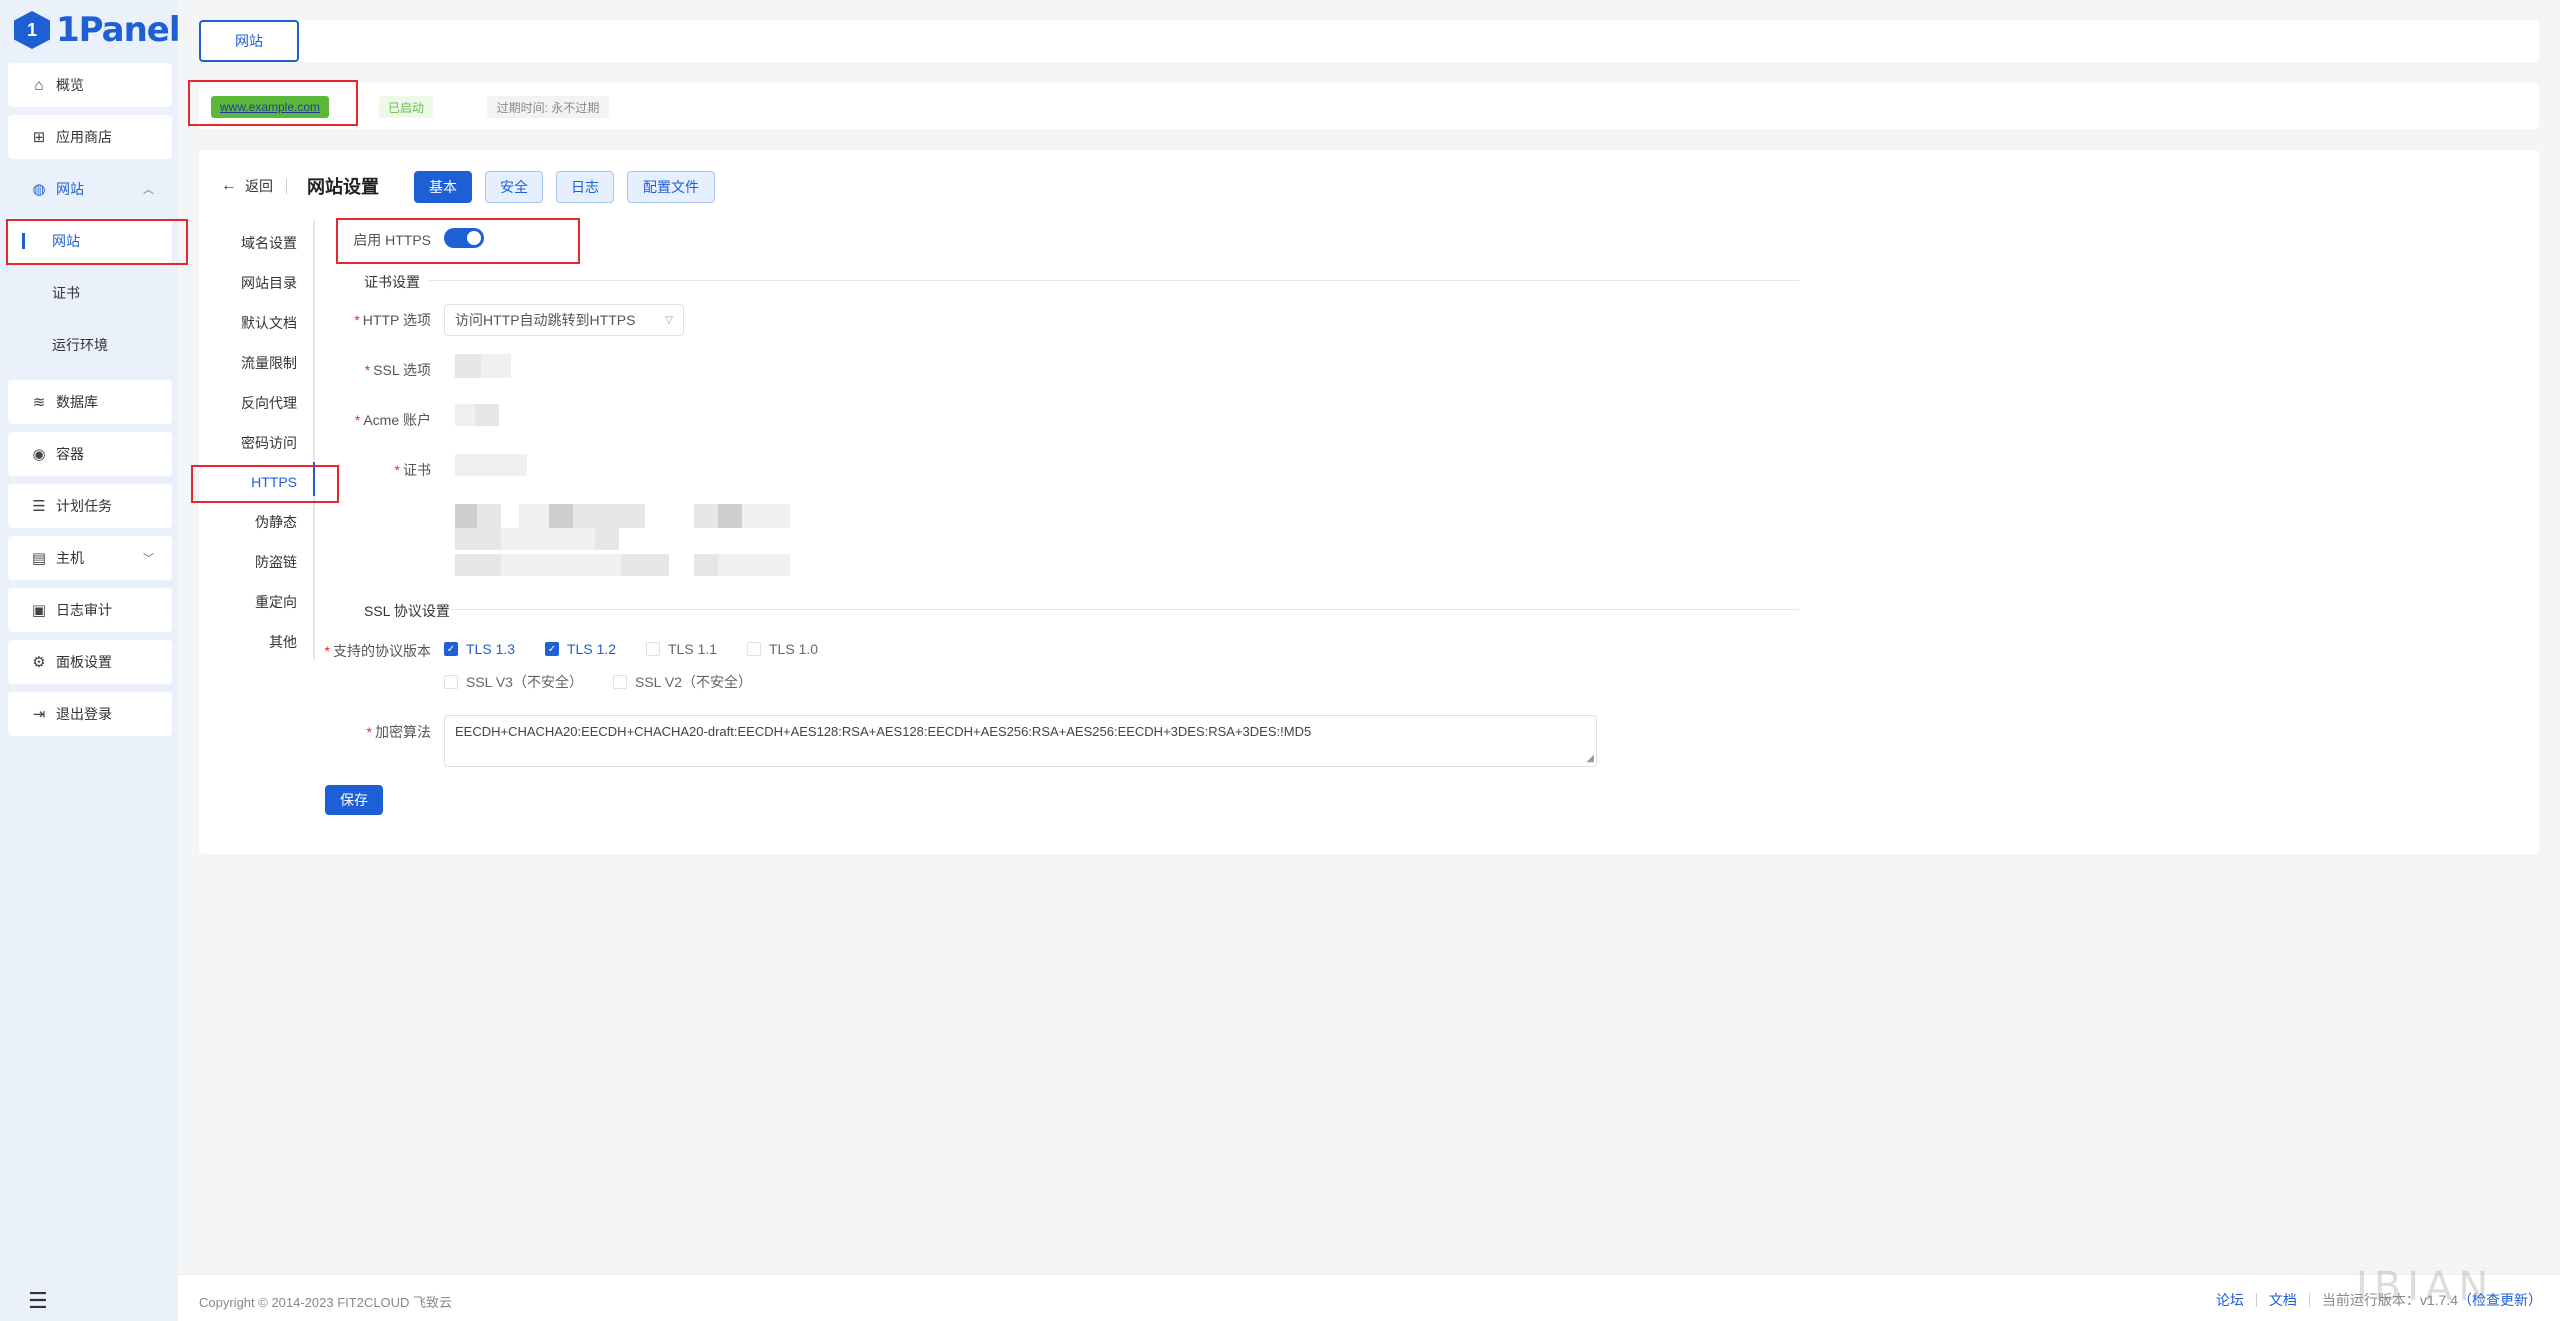 The height and width of the screenshot is (1321, 2560). What do you see at coordinates (270, 107) in the screenshot?
I see `site-domain-link: www.example.com` at bounding box center [270, 107].